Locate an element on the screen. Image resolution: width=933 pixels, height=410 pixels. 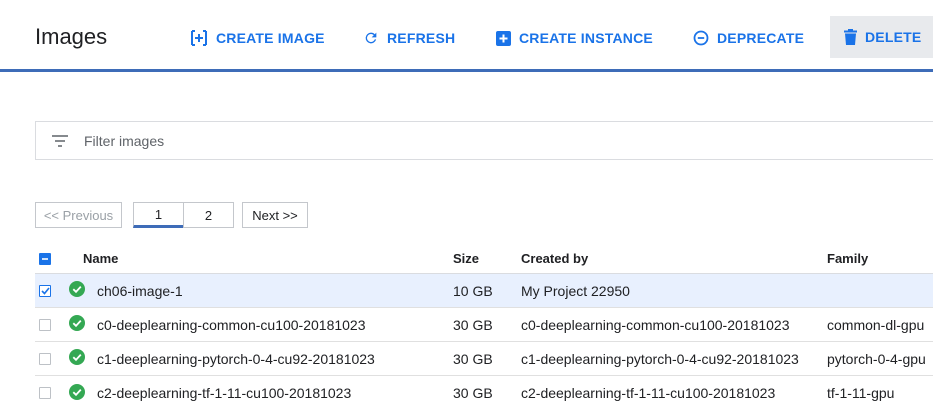
create-instance-label: CREATE INSTANCE is located at coordinates (586, 38).